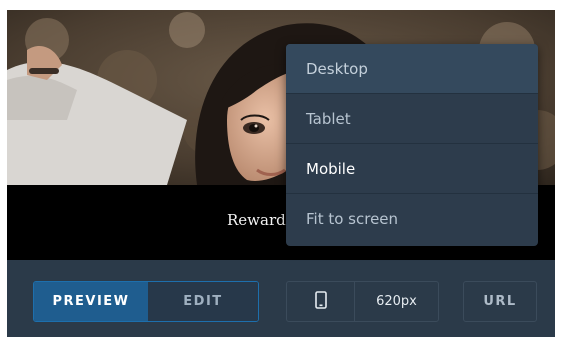 This screenshot has width=567, height=339. What do you see at coordinates (412, 219) in the screenshot?
I see `menu-item-fit-to-screen: Fit to screen` at bounding box center [412, 219].